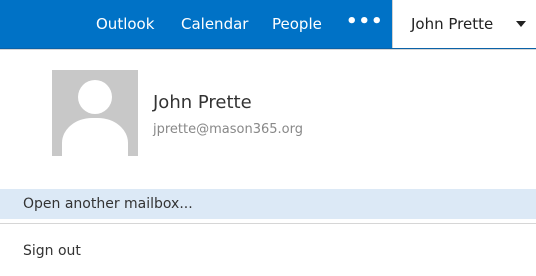 Image resolution: width=536 pixels, height=276 pixels. Describe the element at coordinates (452, 24) in the screenshot. I see `account-menu-name: John Prette` at that location.